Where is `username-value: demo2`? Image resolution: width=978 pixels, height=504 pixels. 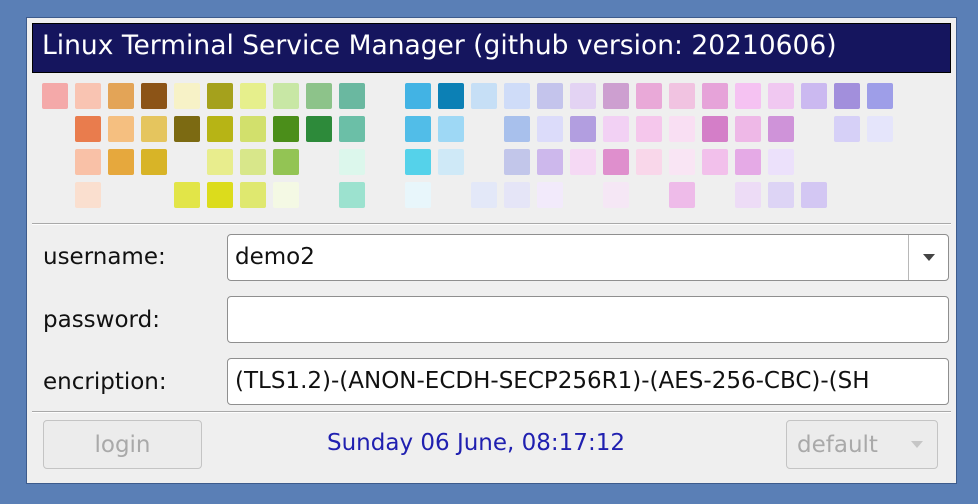 username-value: demo2 is located at coordinates (275, 257).